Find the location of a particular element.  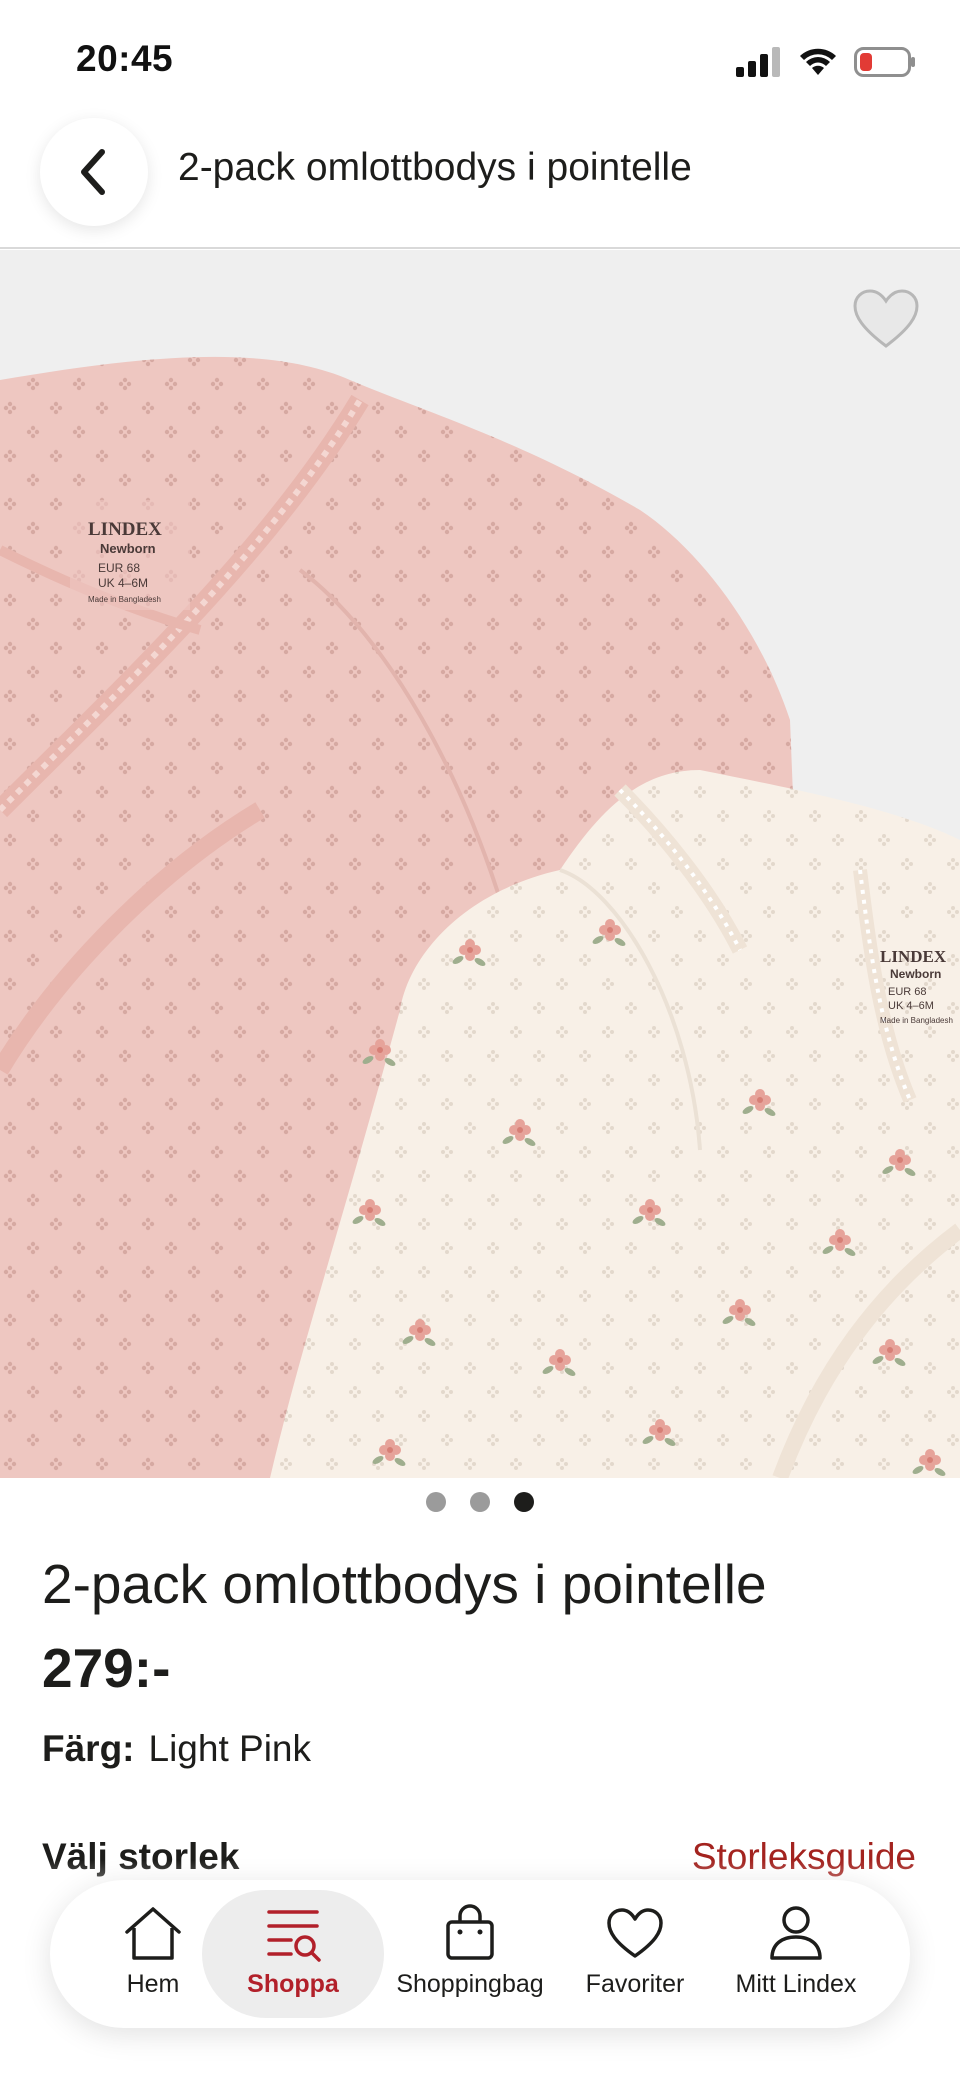

color-value: Light Pink is located at coordinates (230, 1748).